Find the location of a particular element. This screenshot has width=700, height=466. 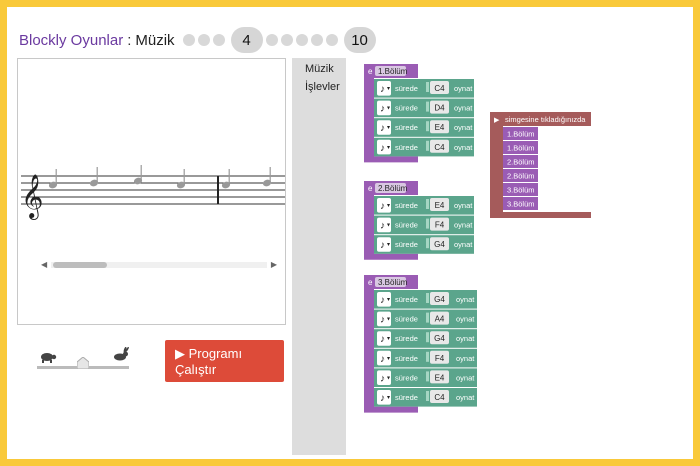

note-pitch: F4 is located at coordinates (440, 358).